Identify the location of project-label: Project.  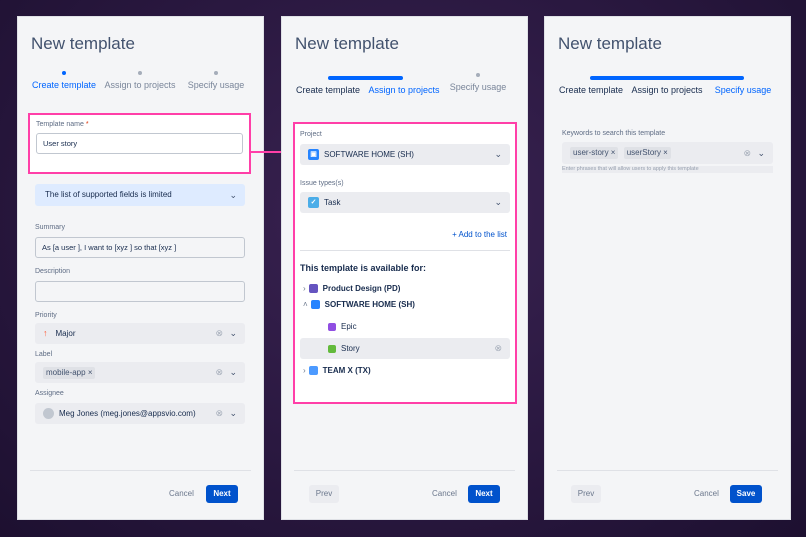
(311, 134).